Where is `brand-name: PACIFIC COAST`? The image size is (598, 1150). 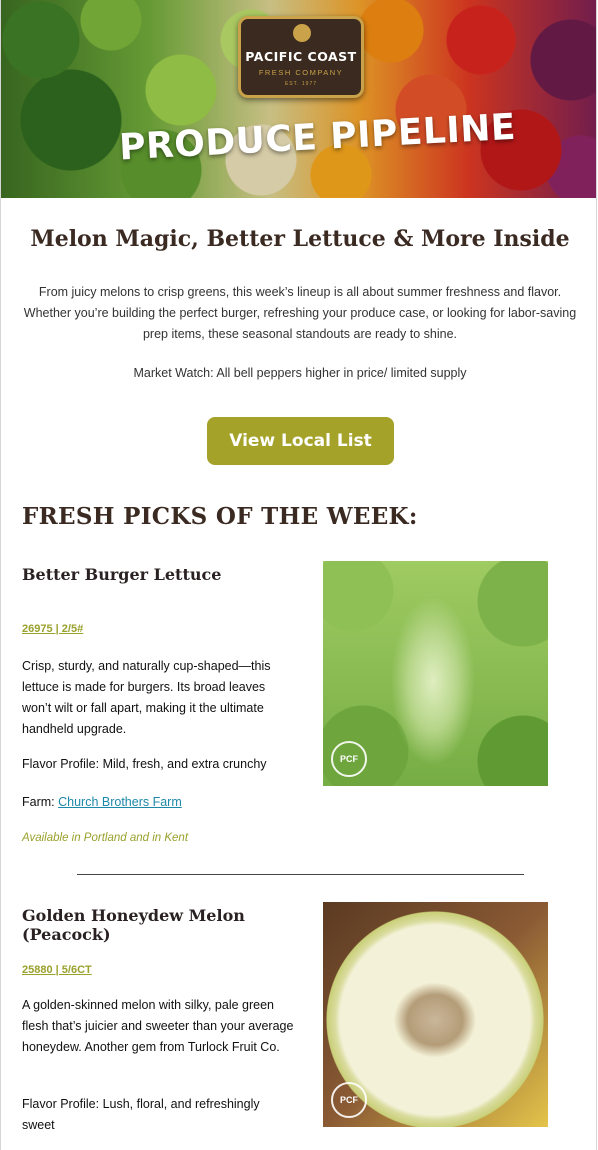 brand-name: PACIFIC COAST is located at coordinates (301, 56).